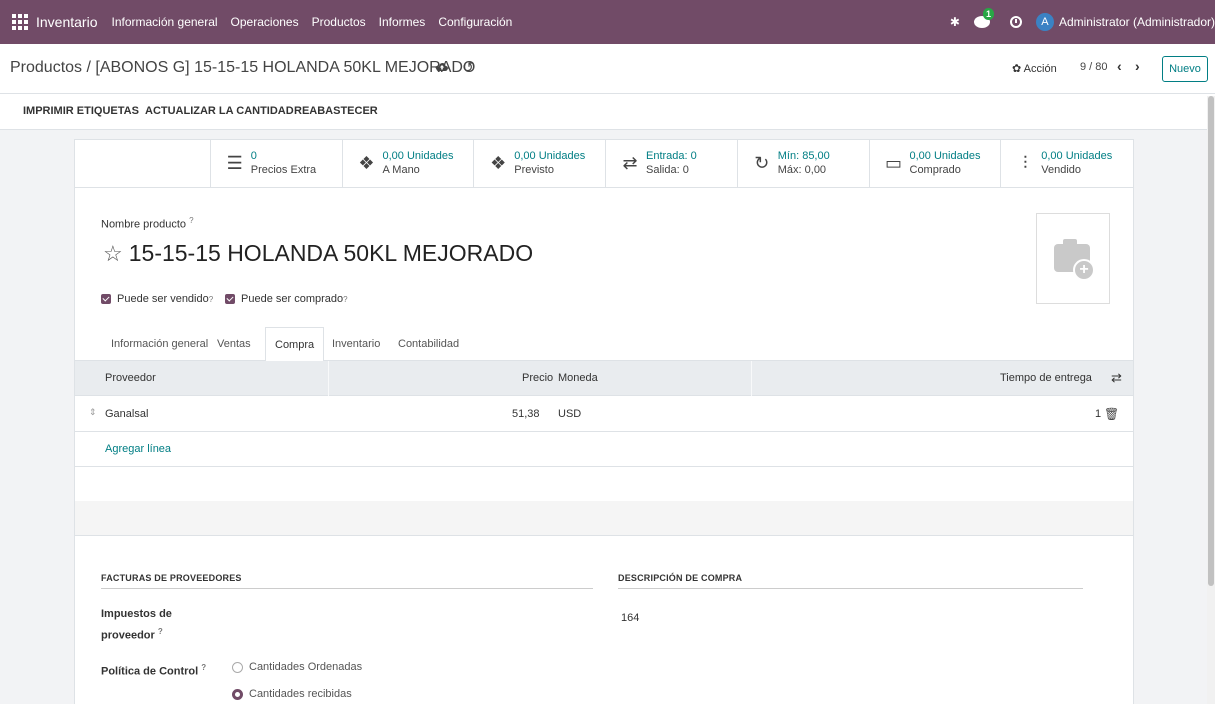 The height and width of the screenshot is (704, 1215). What do you see at coordinates (234, 344) in the screenshot?
I see `tab-ventas: Ventas` at bounding box center [234, 344].